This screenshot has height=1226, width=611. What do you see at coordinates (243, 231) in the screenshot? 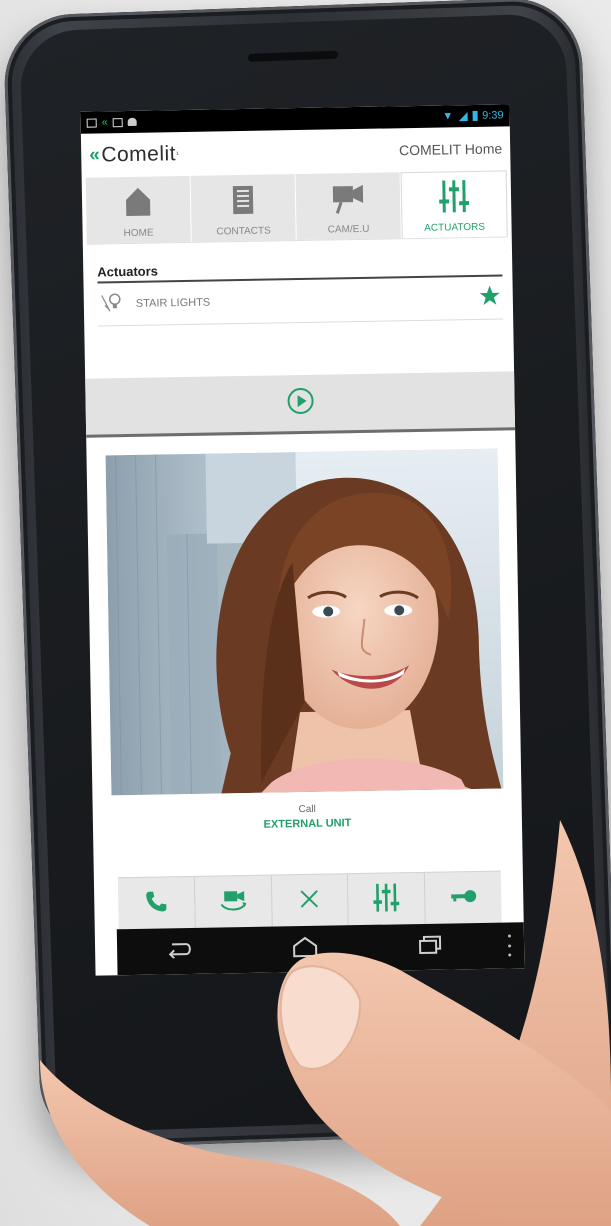
I see `tab-label: CONTACTS` at bounding box center [243, 231].